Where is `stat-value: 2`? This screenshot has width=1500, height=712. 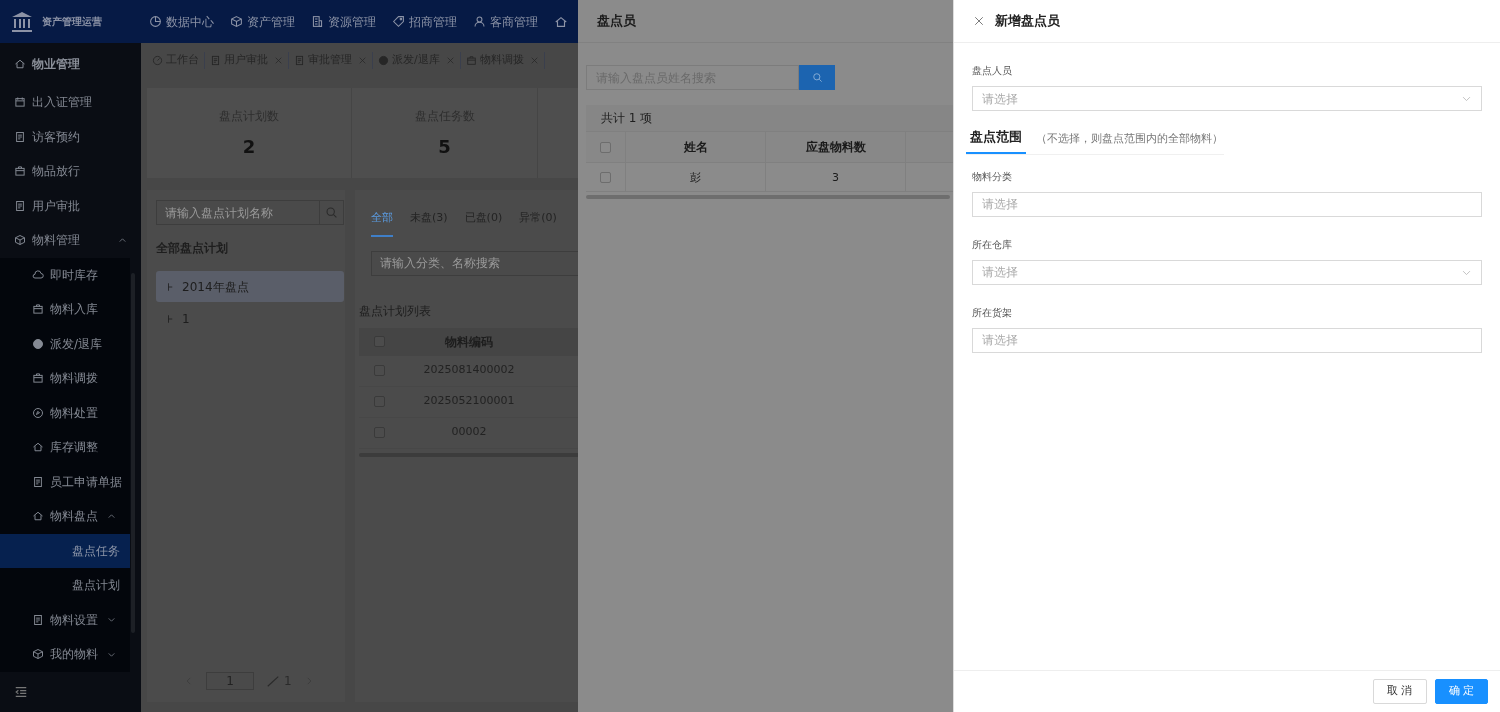 stat-value: 2 is located at coordinates (249, 146).